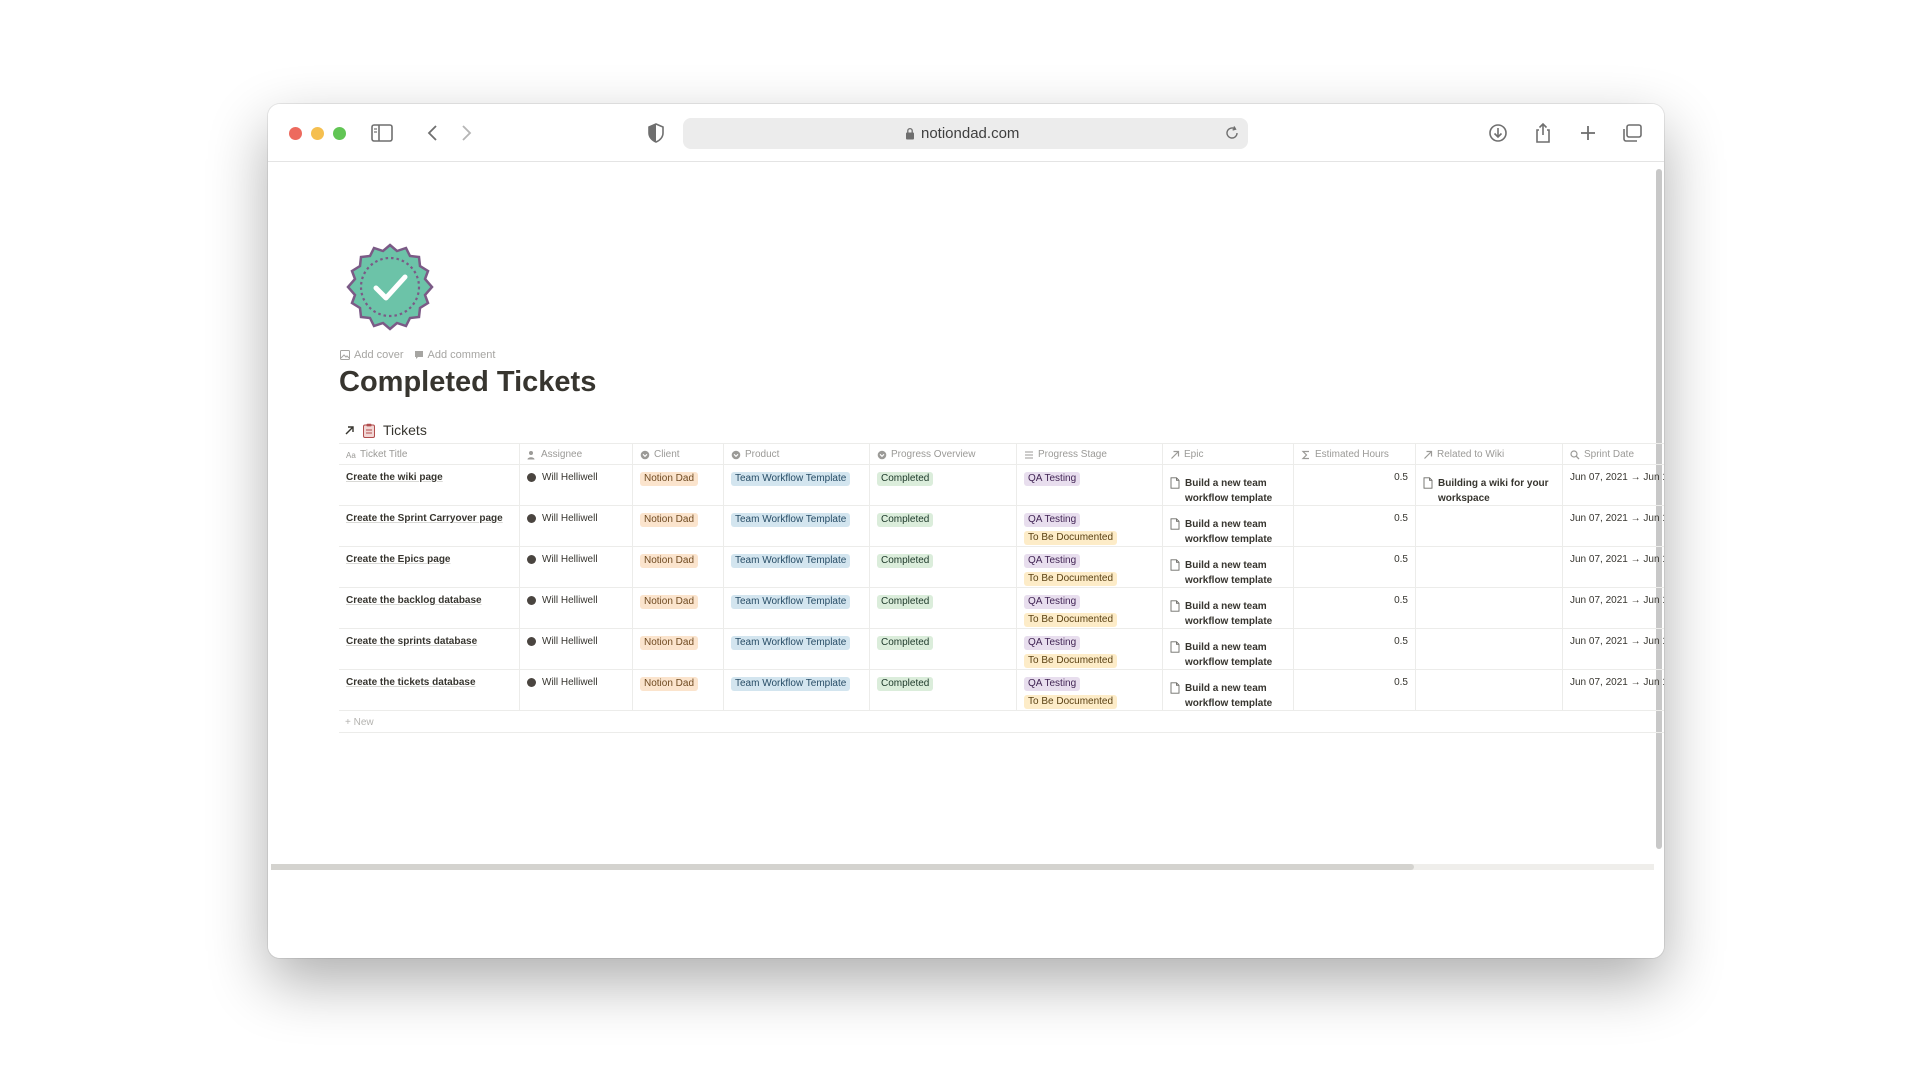 This screenshot has height=1080, width=1920. I want to click on ticket-title: Create the Epics page, so click(398, 559).